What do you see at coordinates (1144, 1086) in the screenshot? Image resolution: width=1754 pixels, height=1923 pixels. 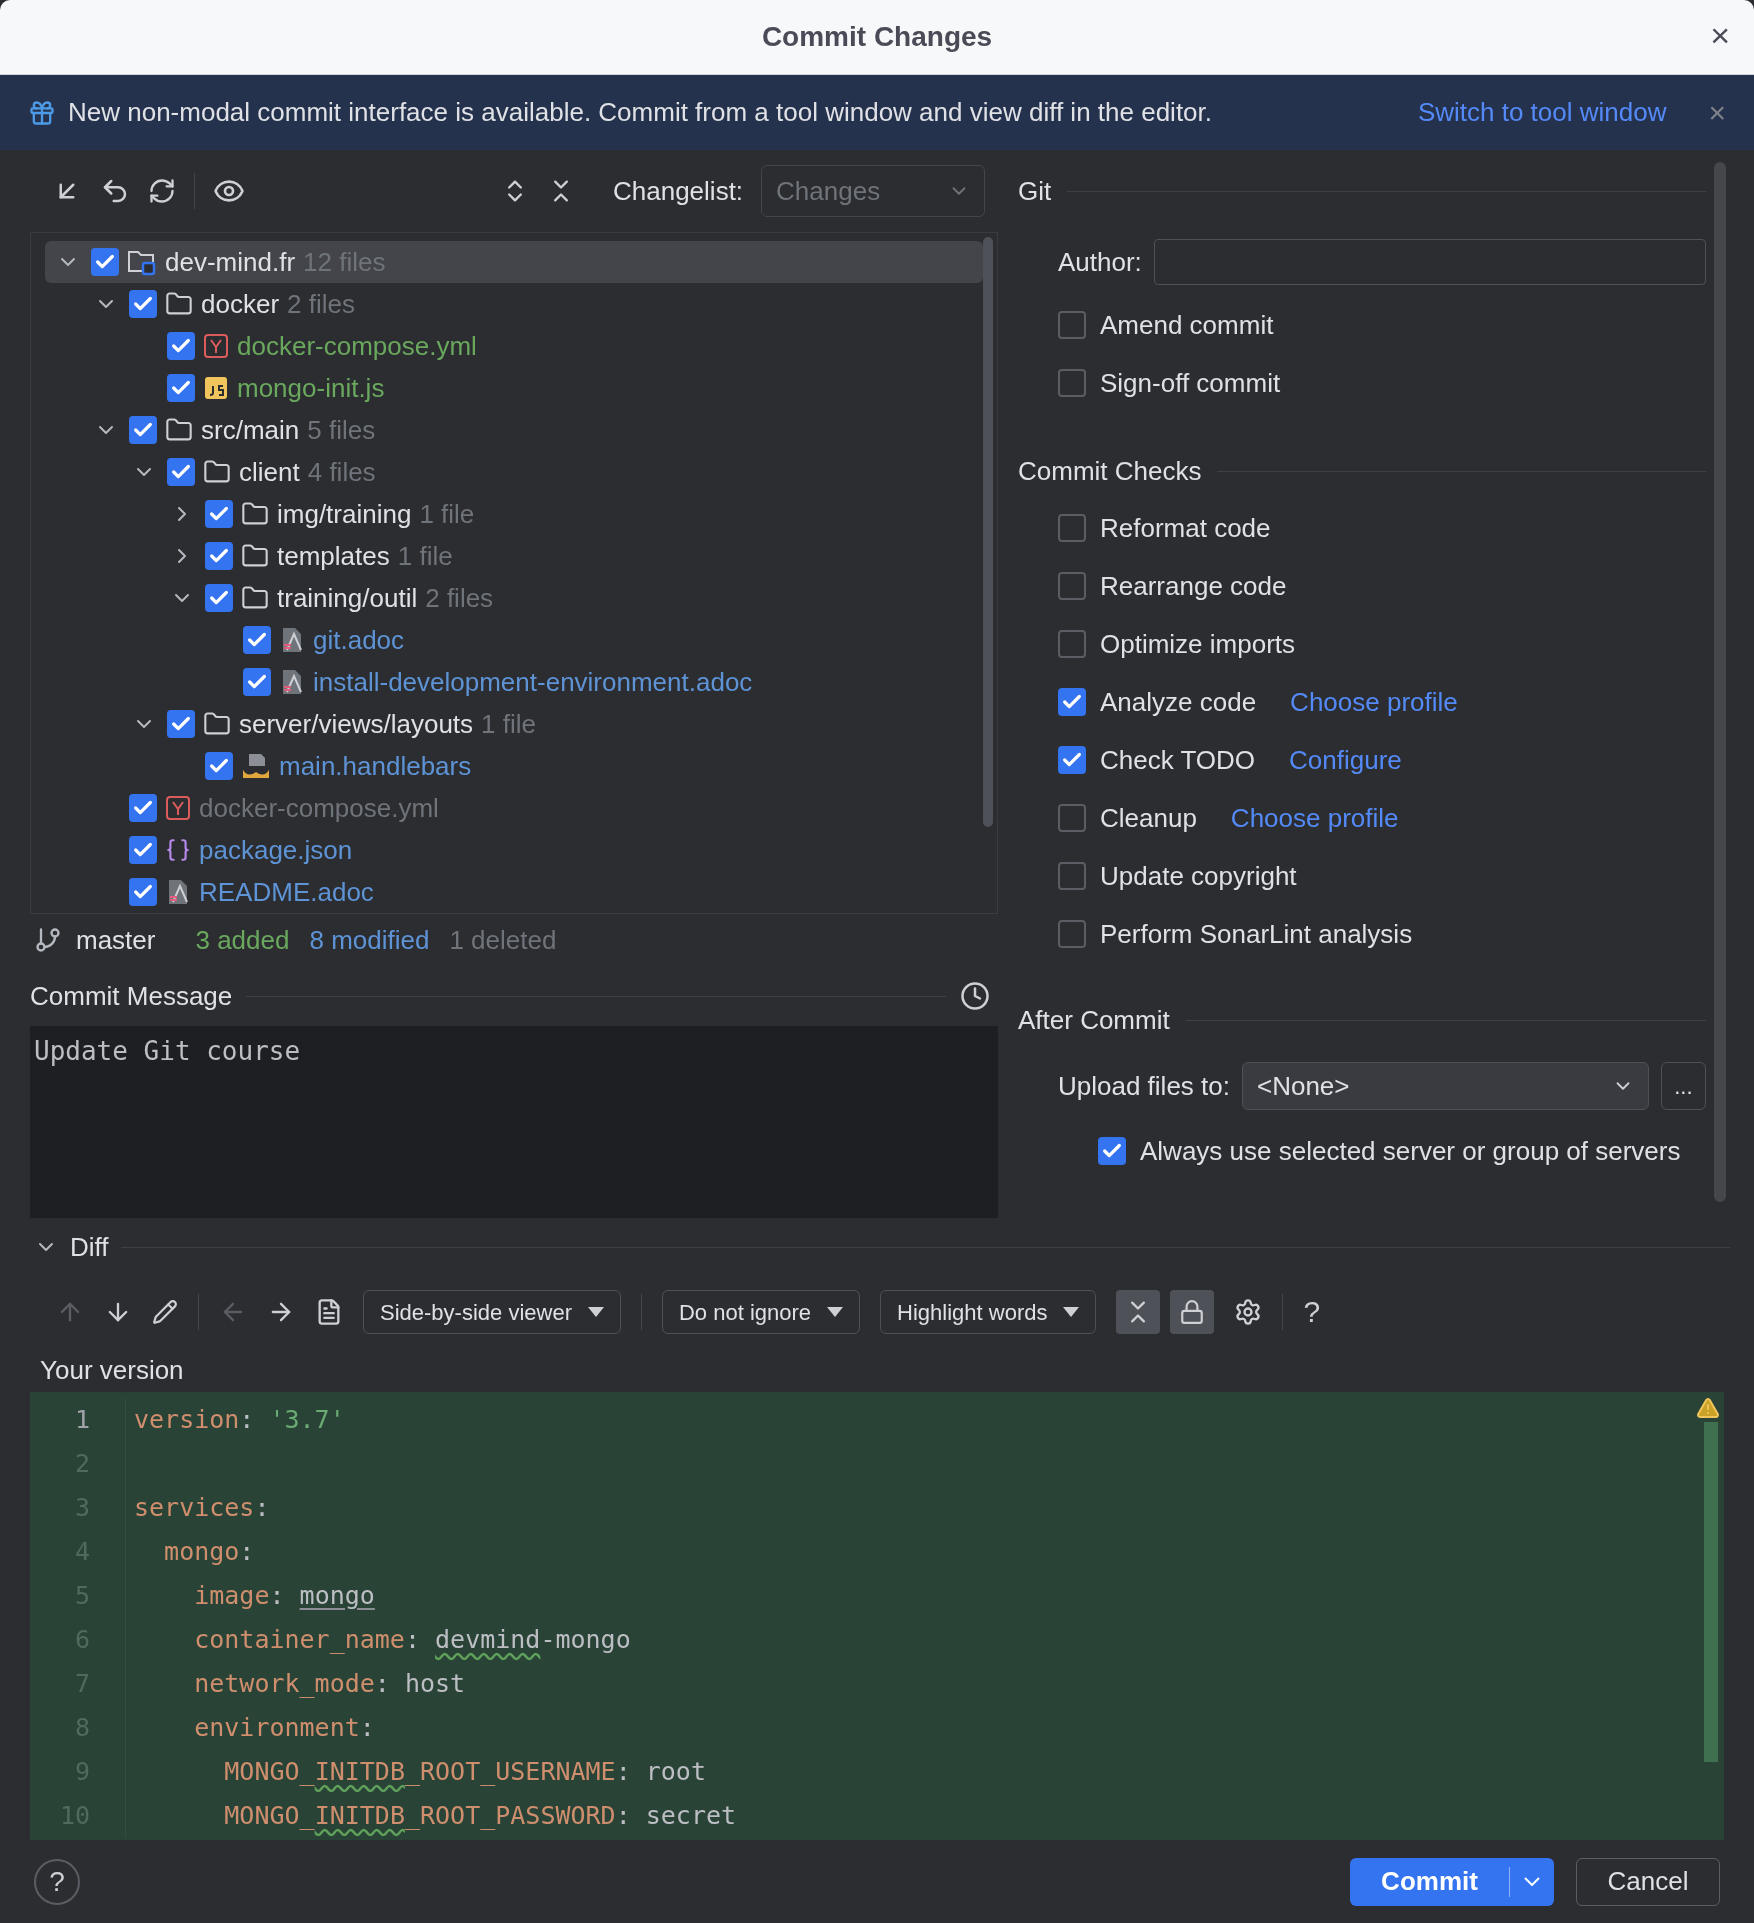 I see `upload-label: Upload files to:` at bounding box center [1144, 1086].